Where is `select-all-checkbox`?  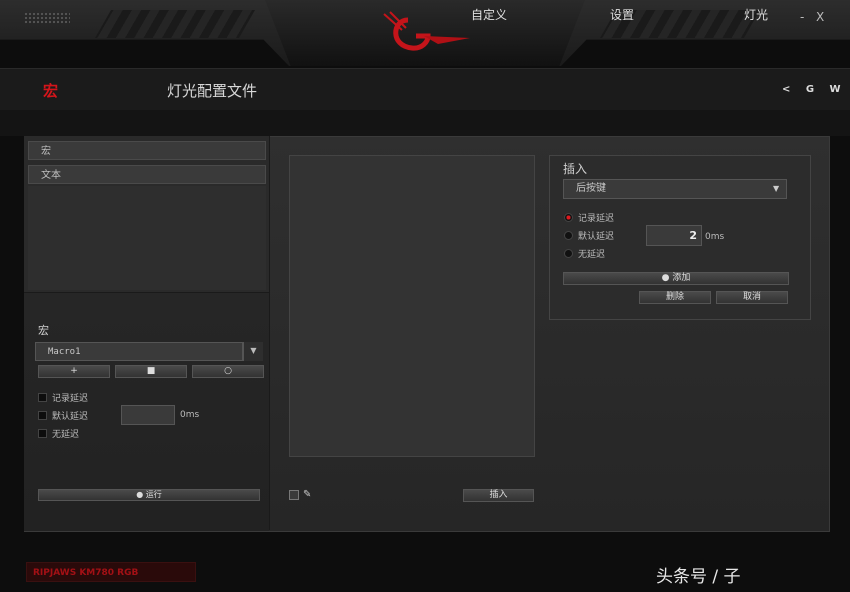
select-all-checkbox is located at coordinates (294, 495).